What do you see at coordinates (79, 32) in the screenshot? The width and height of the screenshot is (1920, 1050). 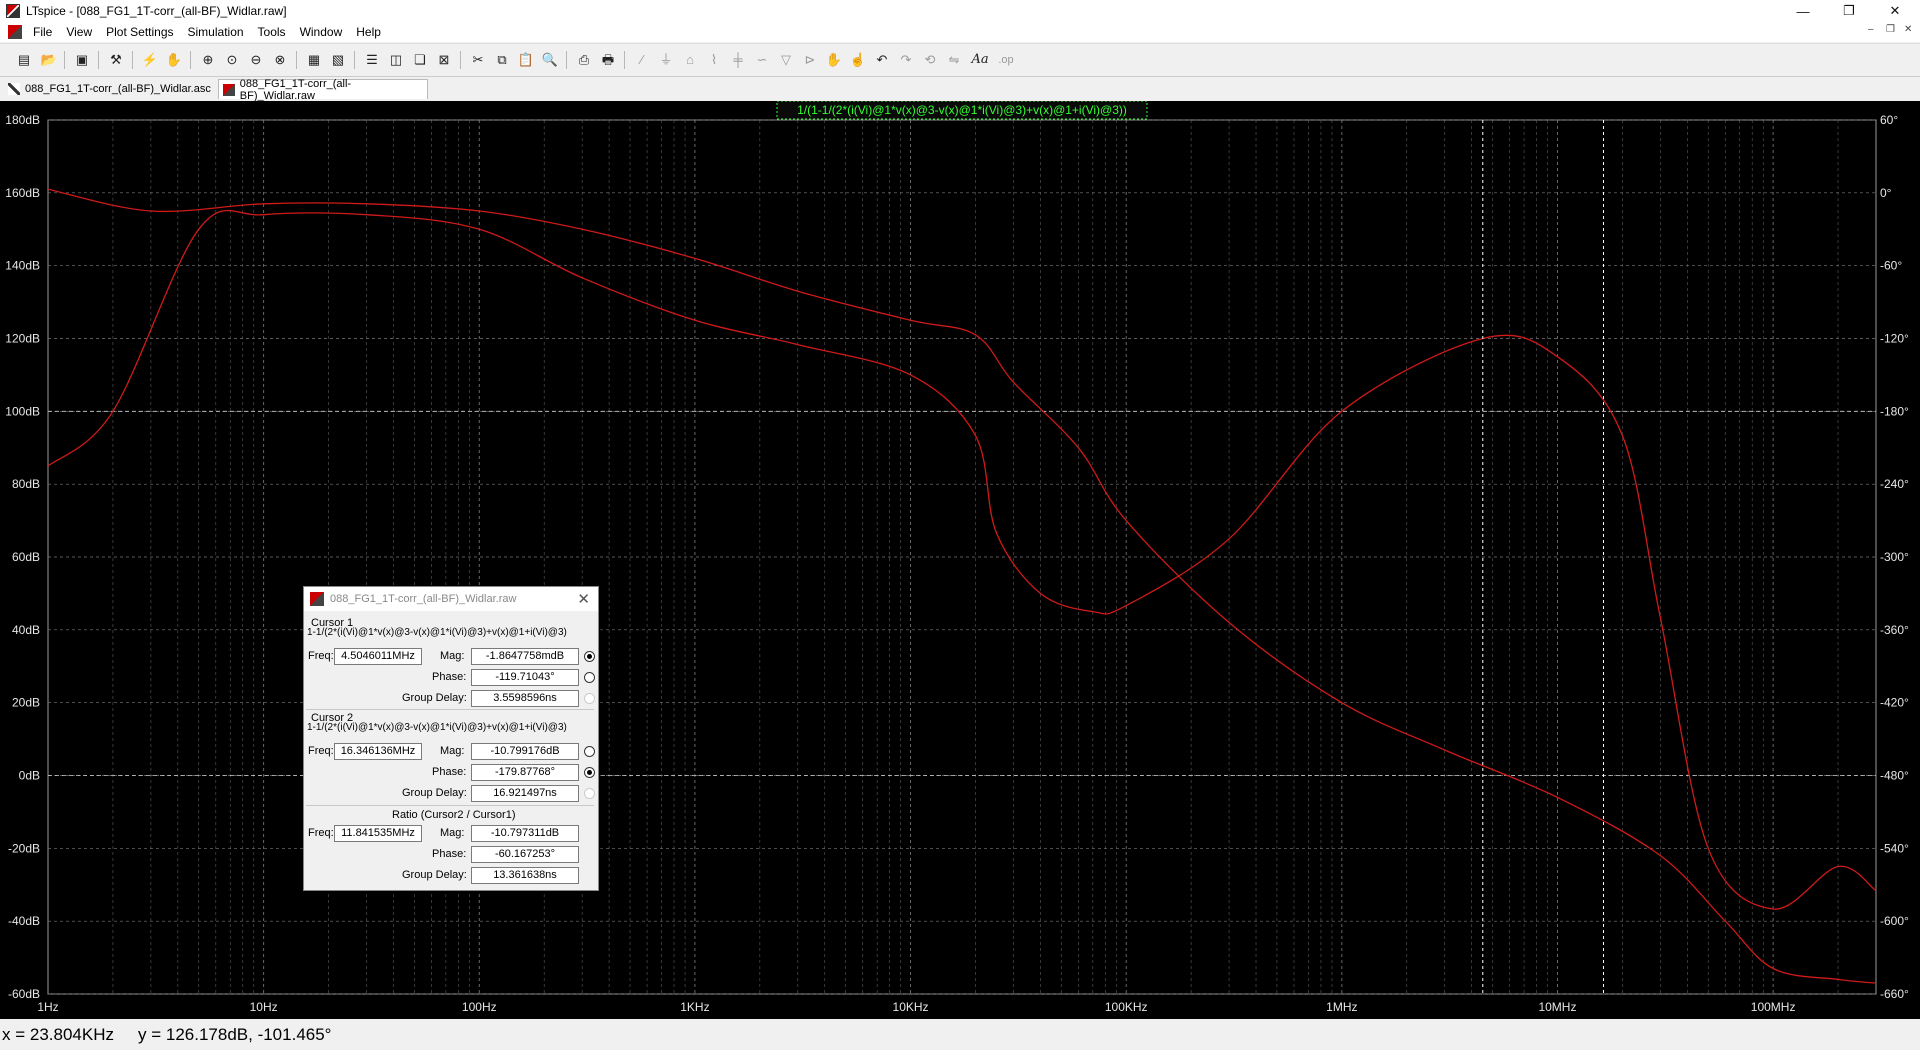 I see `menu-view: View` at bounding box center [79, 32].